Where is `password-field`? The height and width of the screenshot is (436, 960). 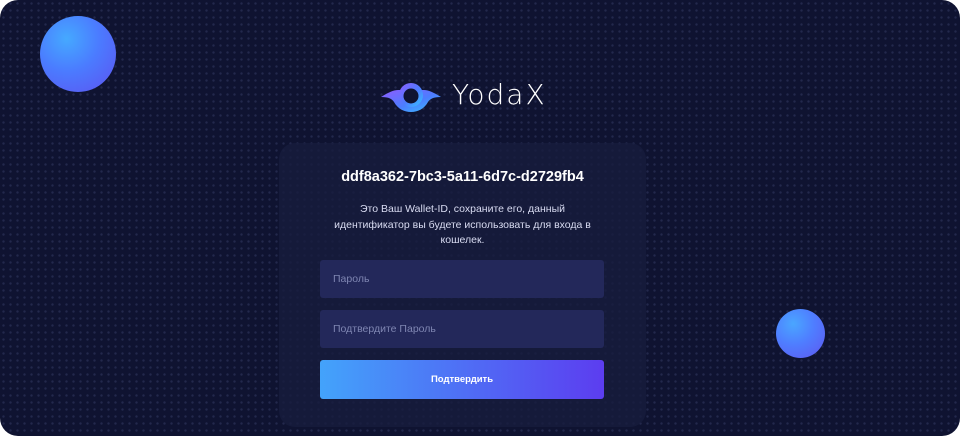
password-field is located at coordinates (462, 279).